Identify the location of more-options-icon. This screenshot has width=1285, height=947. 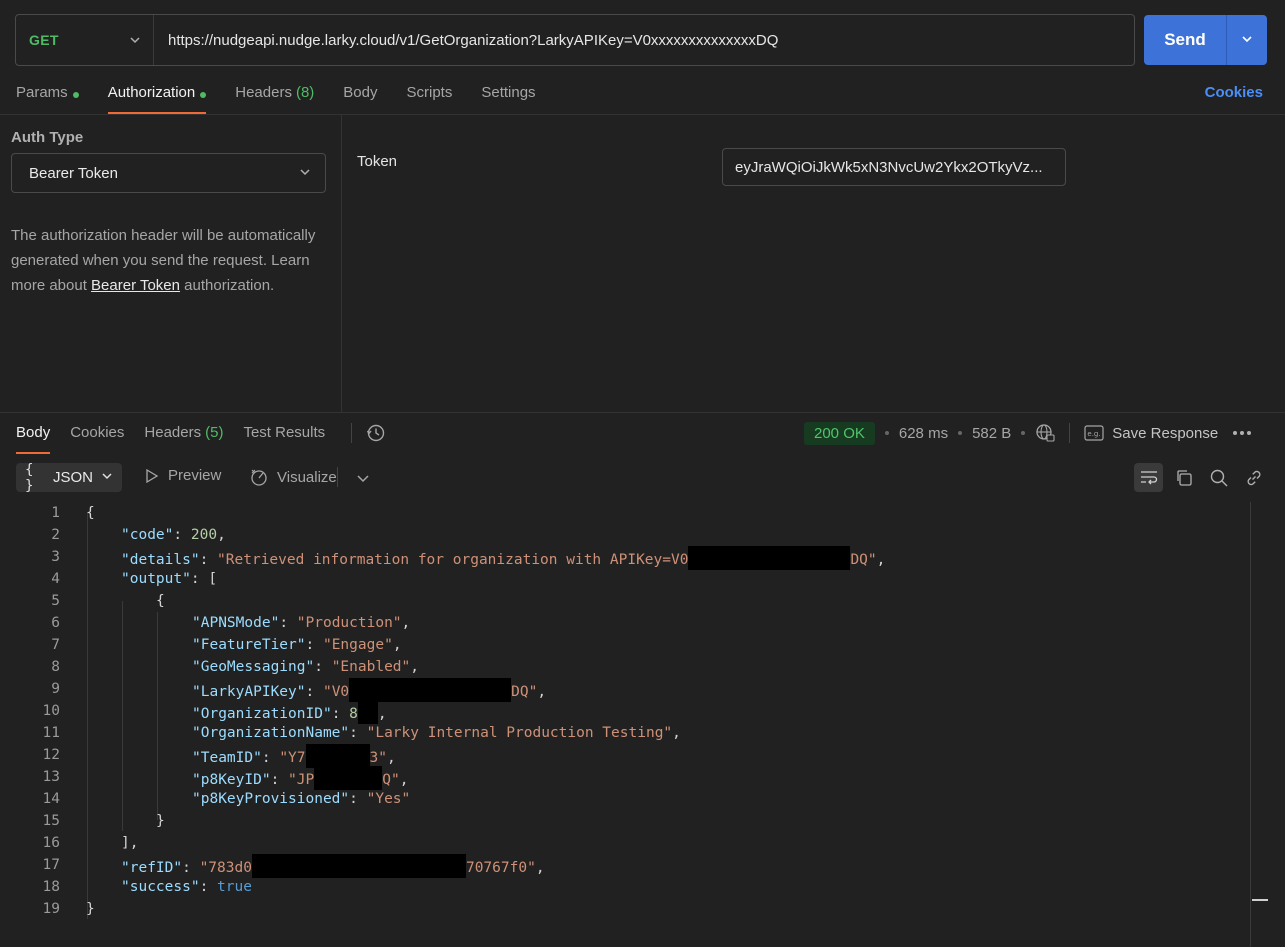
(1242, 433).